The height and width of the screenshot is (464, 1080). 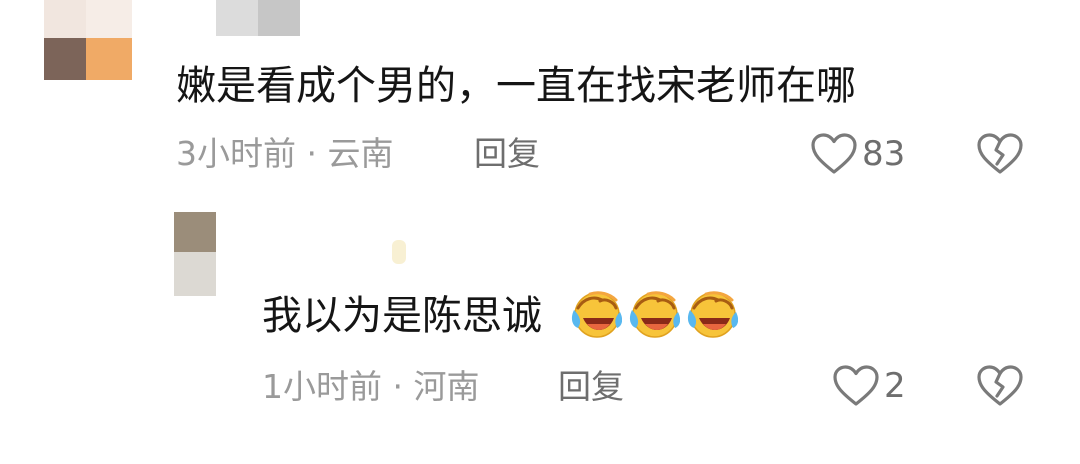 I want to click on like-button: 2, so click(x=869, y=386).